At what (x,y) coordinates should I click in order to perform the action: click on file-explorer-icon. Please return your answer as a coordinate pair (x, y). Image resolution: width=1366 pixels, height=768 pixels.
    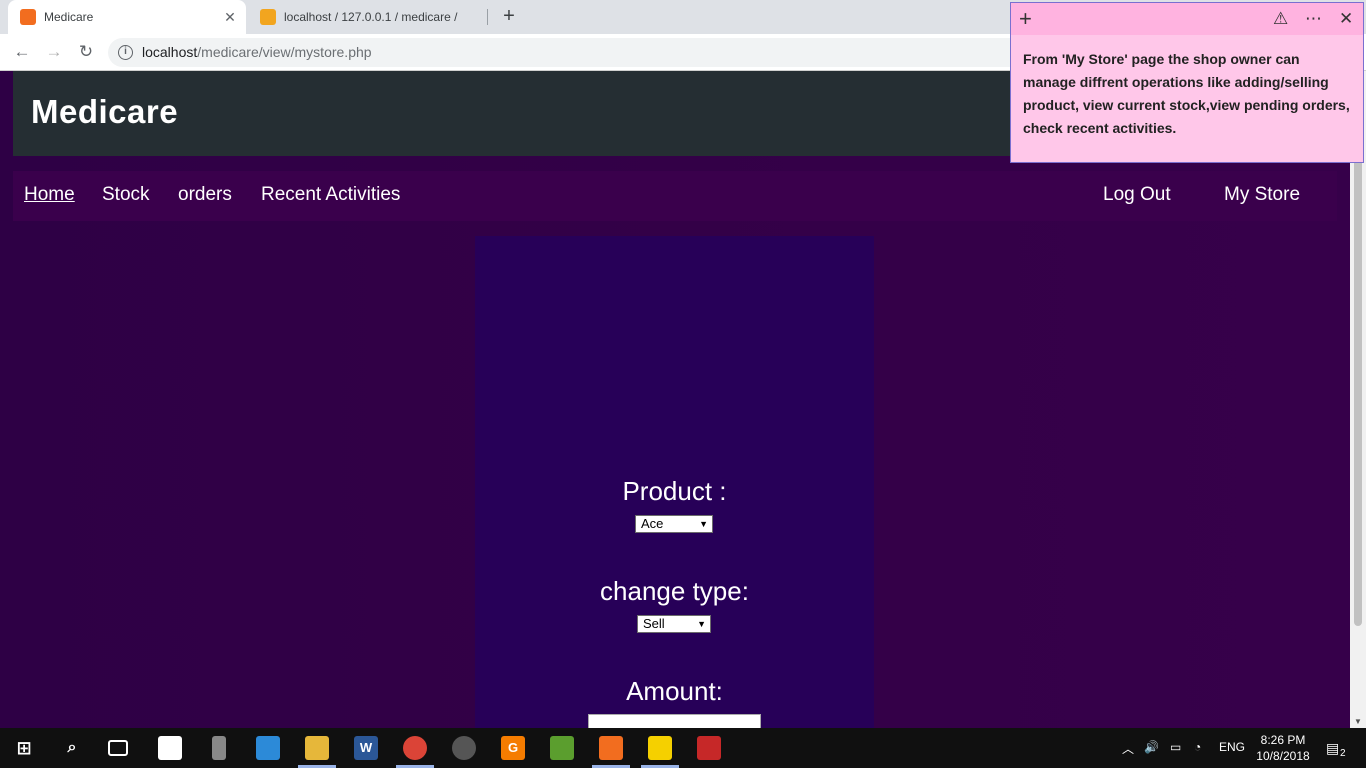
    Looking at the image, I should click on (317, 748).